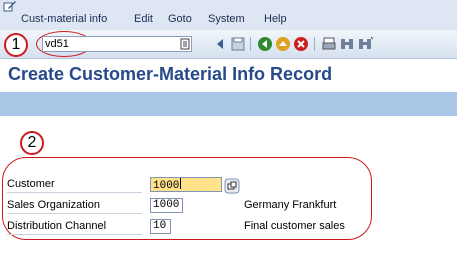  Describe the element at coordinates (170, 74) in the screenshot. I see `page-title: Create Customer-Material Info Record` at that location.